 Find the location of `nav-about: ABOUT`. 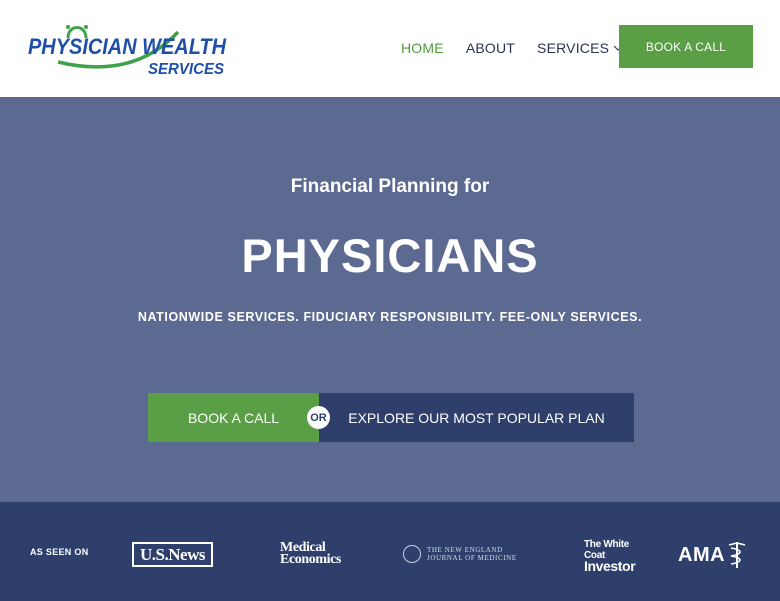

nav-about: ABOUT is located at coordinates (490, 48).